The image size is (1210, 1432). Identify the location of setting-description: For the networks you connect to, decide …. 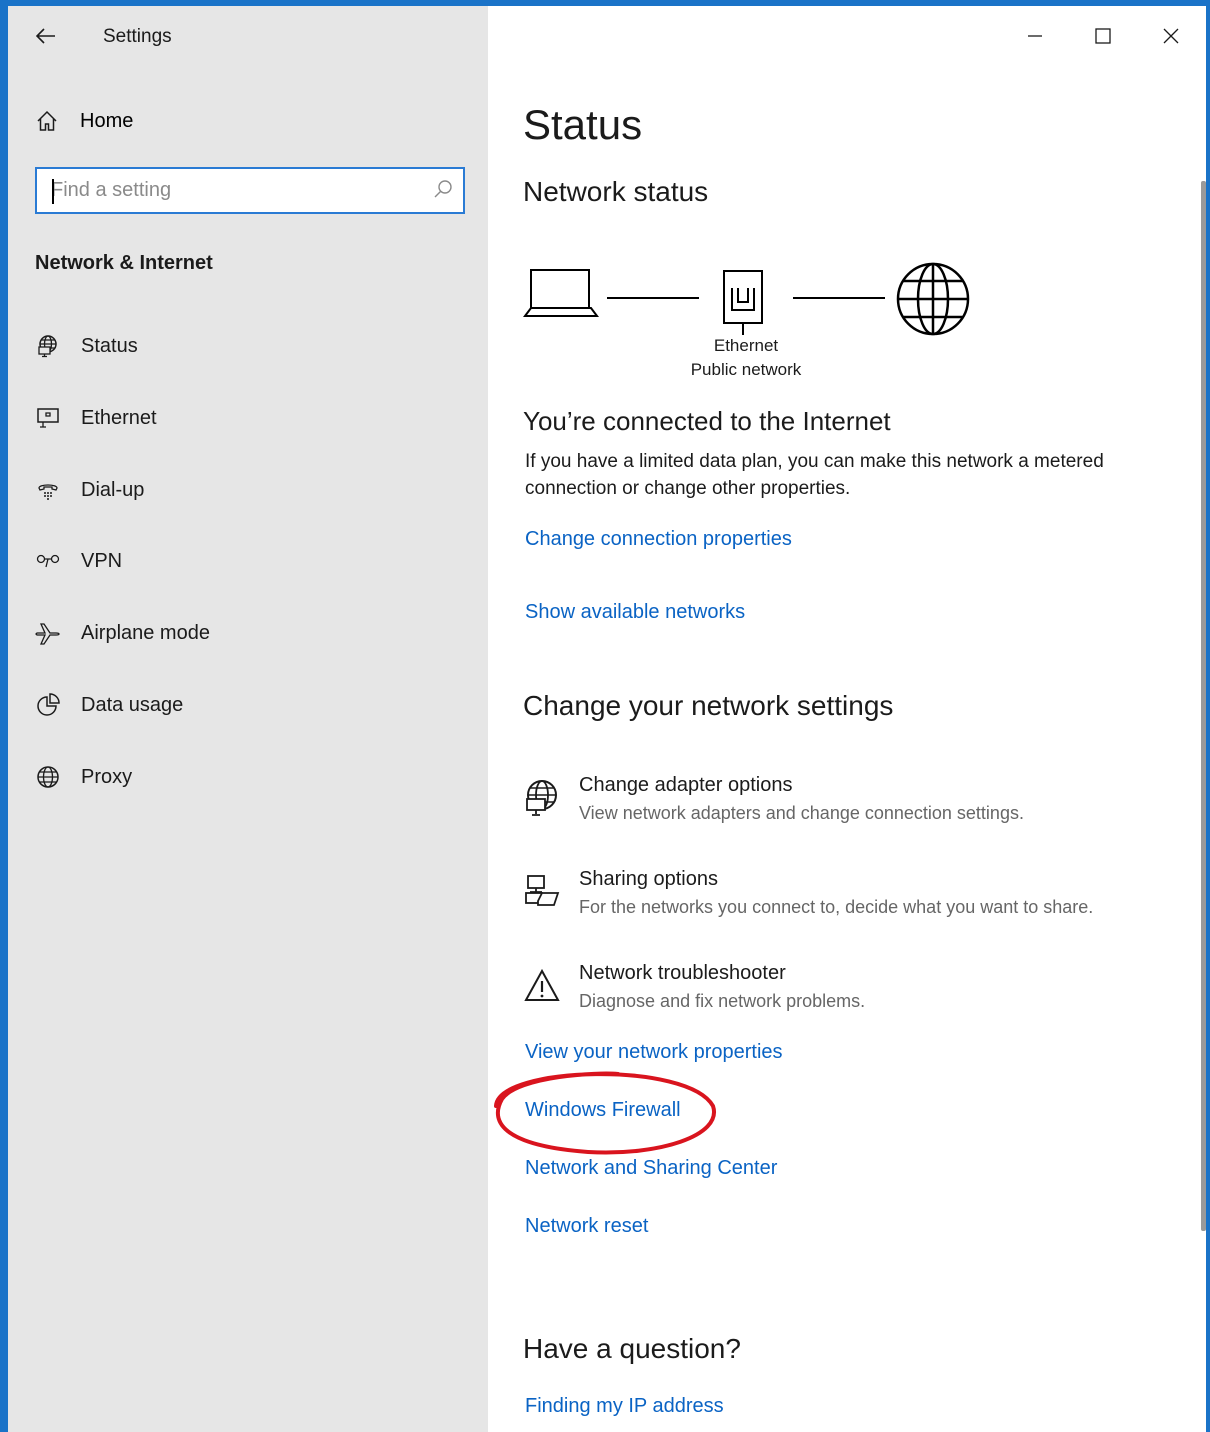
(836, 907).